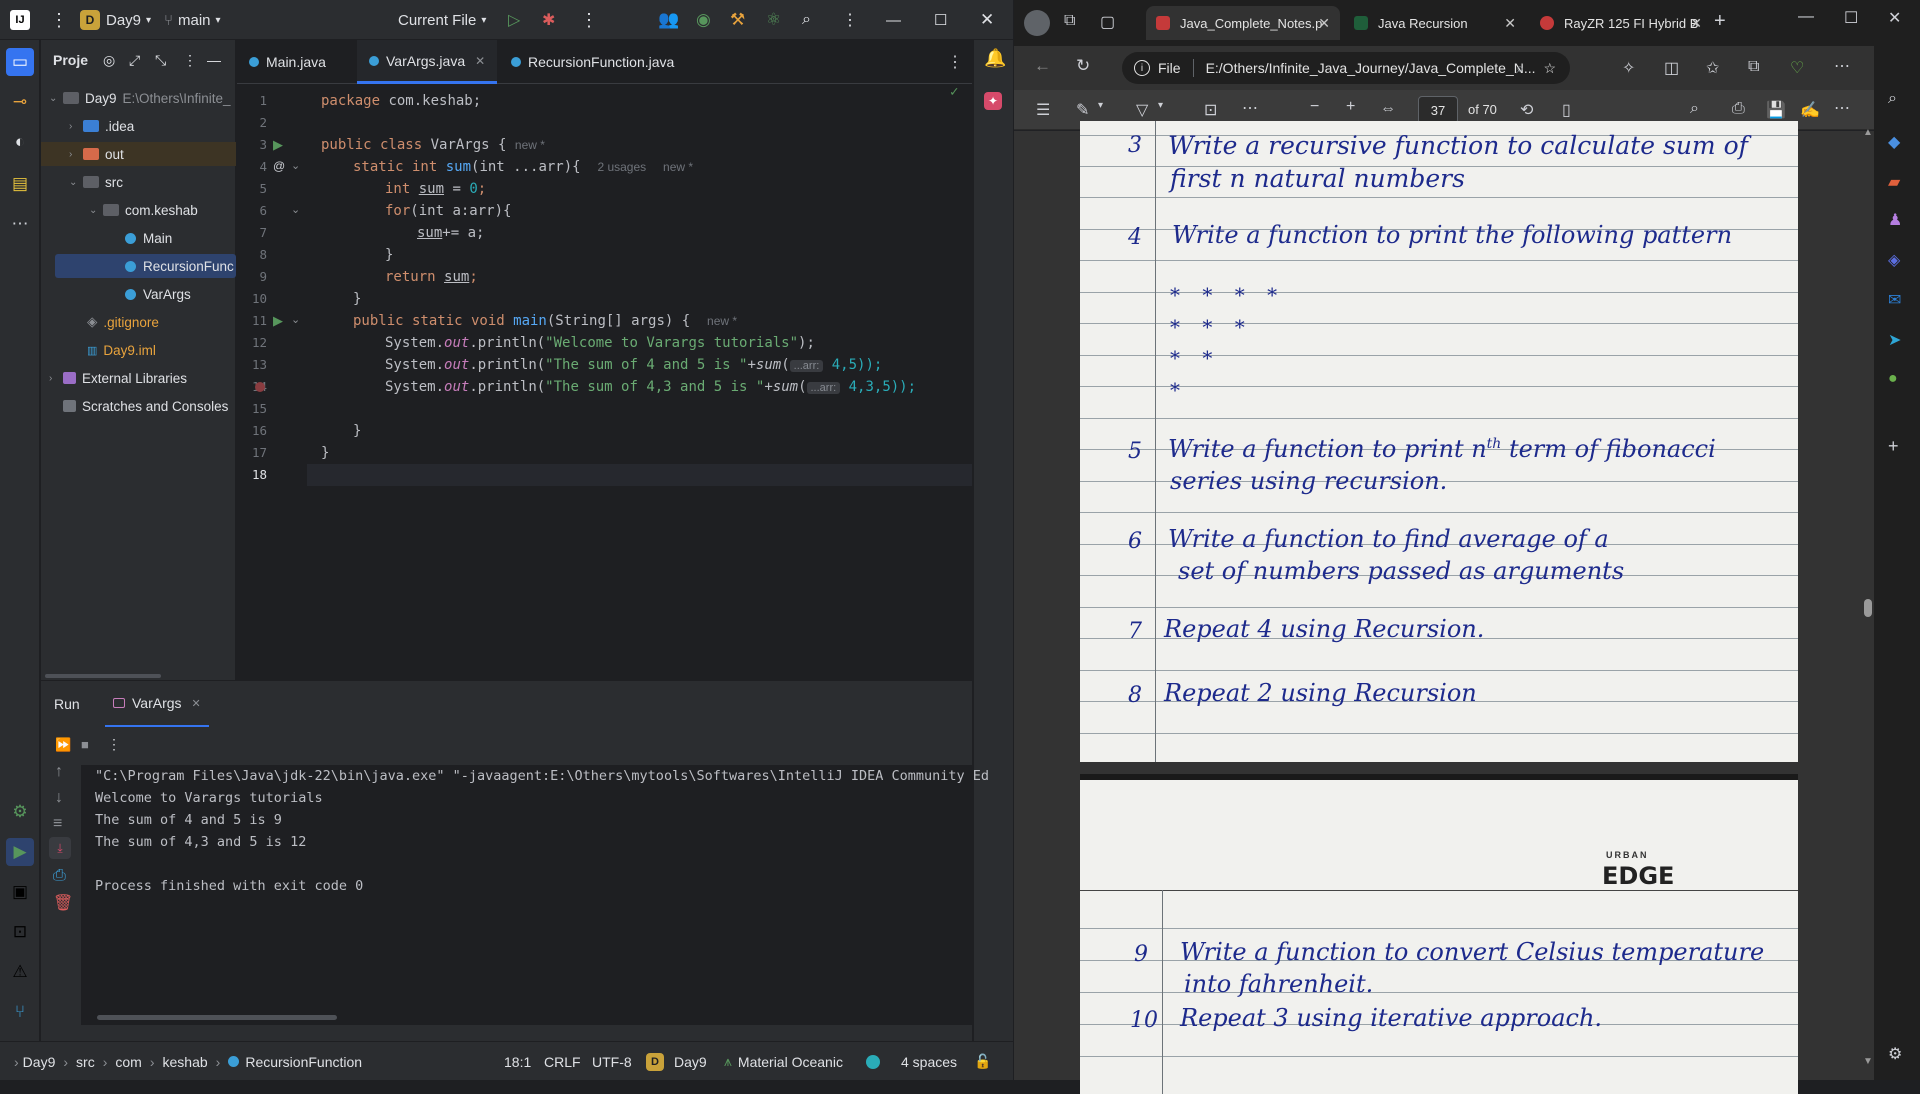  What do you see at coordinates (109, 60) in the screenshot?
I see `locate-icon: ◎` at bounding box center [109, 60].